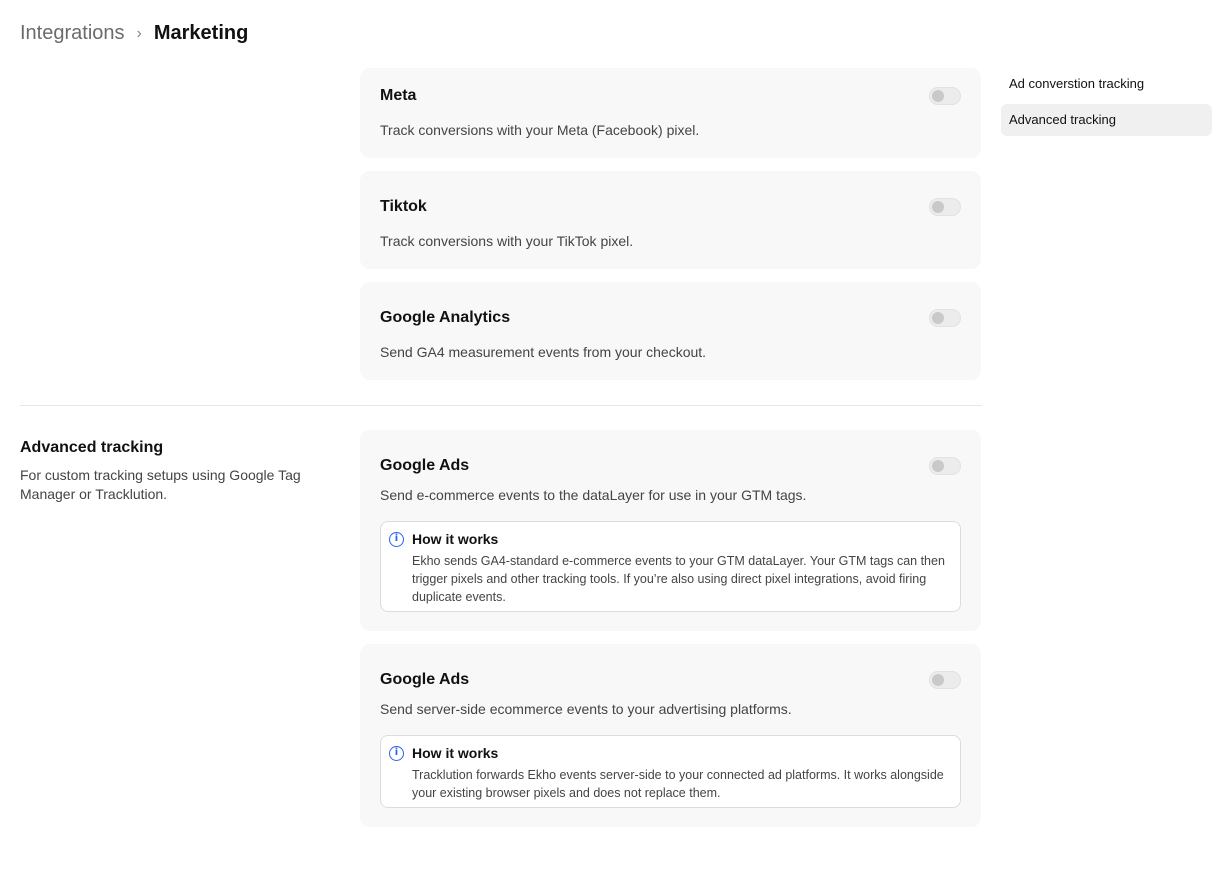  Describe the element at coordinates (1106, 84) in the screenshot. I see `side-nav-item-ad-conversion-tracking: Ad converstion tracking` at that location.